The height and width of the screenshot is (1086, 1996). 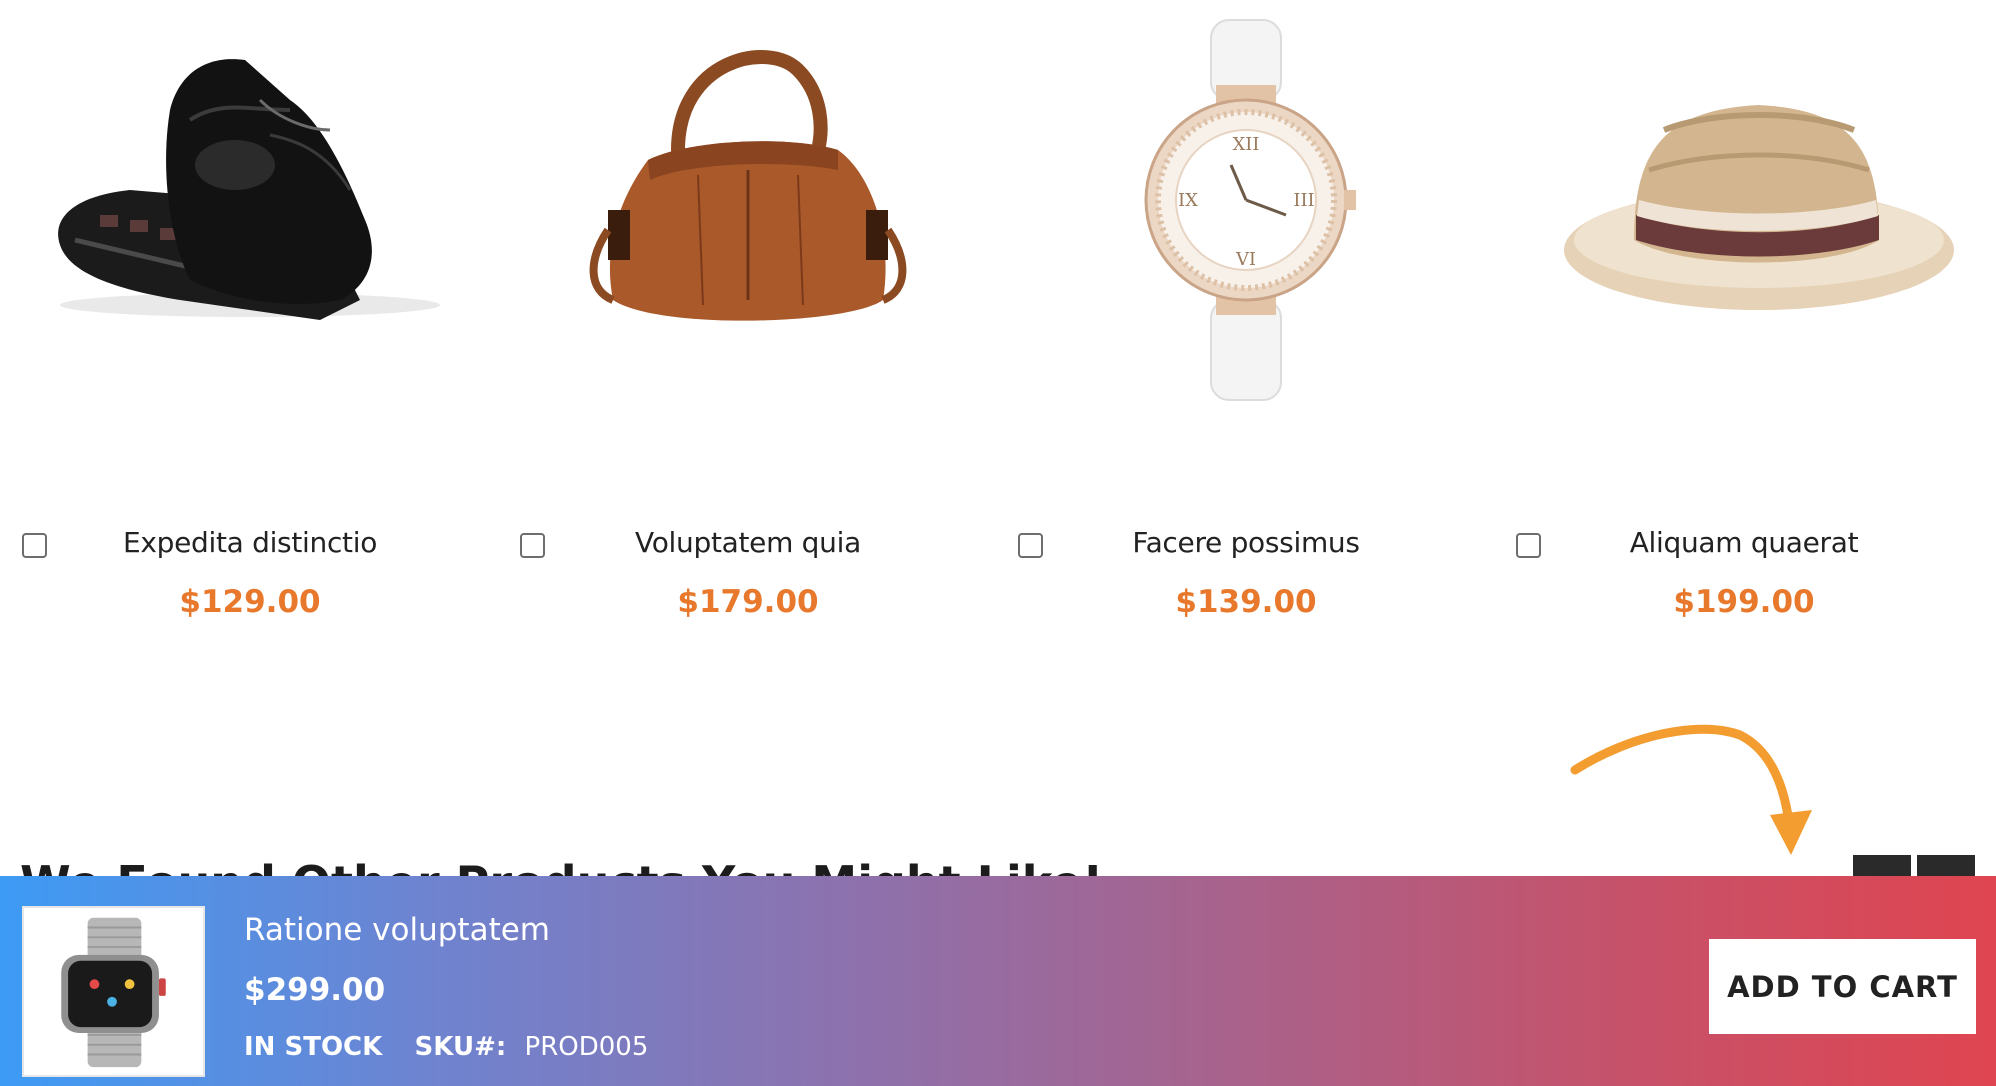 What do you see at coordinates (315, 990) in the screenshot?
I see `bar-product-price: $299.00` at bounding box center [315, 990].